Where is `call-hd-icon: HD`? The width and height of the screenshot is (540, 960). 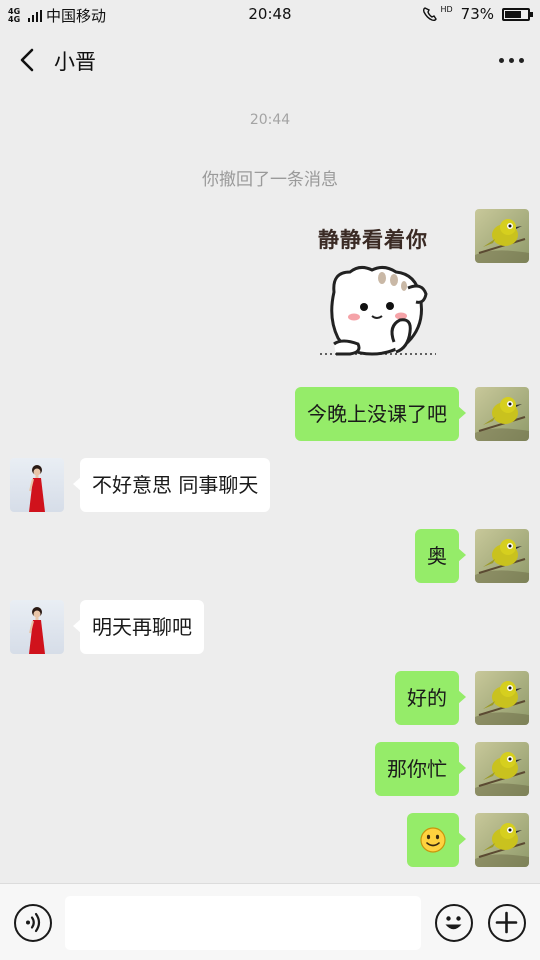 call-hd-icon: HD is located at coordinates (437, 13).